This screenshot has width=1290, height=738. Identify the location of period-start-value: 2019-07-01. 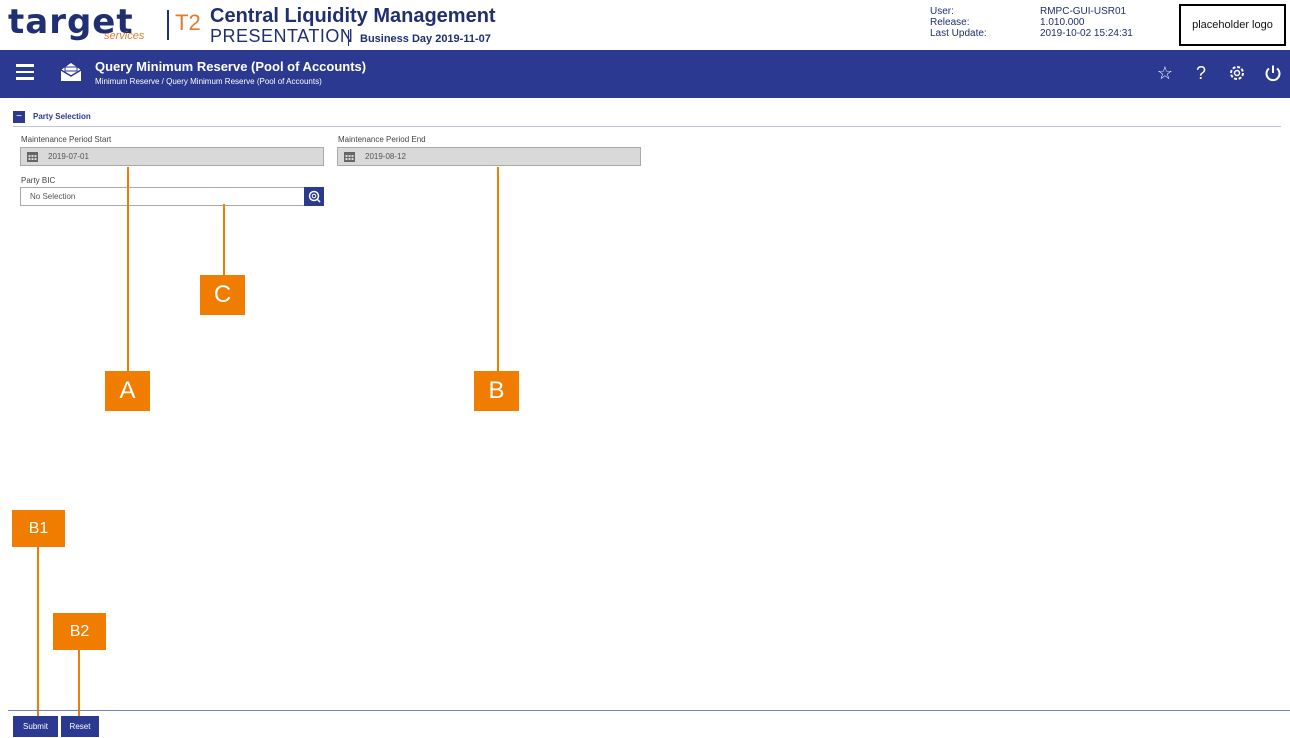
(68, 156).